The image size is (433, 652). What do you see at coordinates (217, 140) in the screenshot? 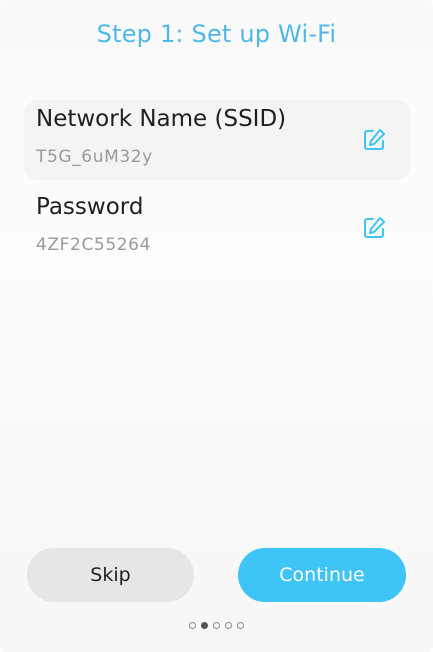
I see `ssid-row: Network Name (SSID) T5G_6uM32y` at bounding box center [217, 140].